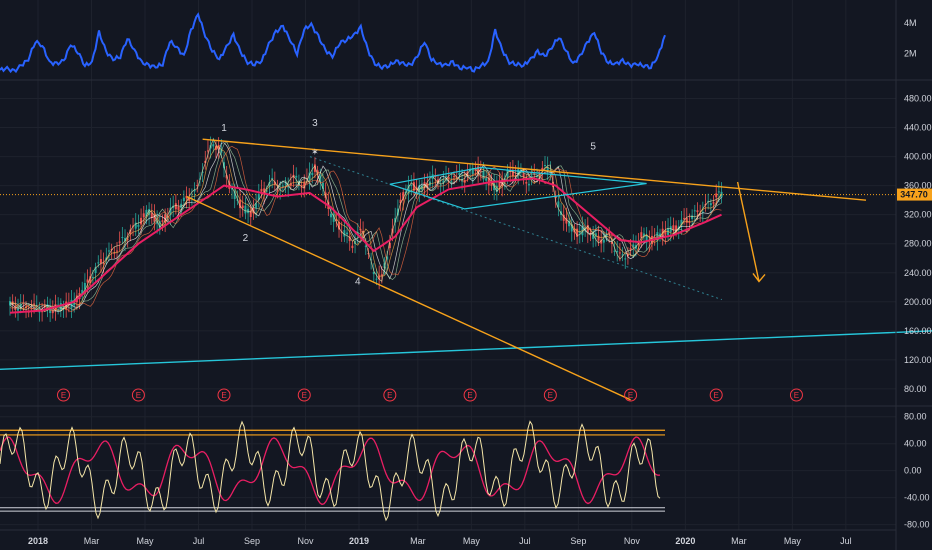 The width and height of the screenshot is (932, 550). Describe the element at coordinates (910, 23) in the screenshot. I see `volume-tick-label: 4M` at that location.